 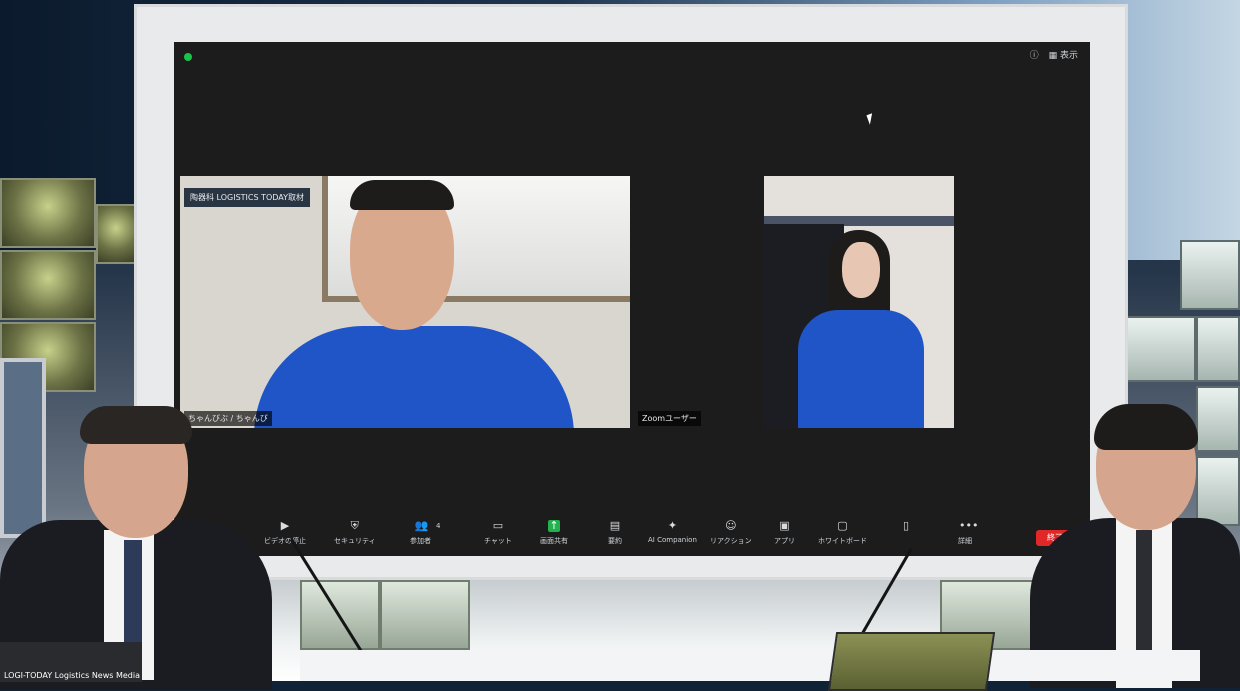 I want to click on view-button: ▦ 表示, so click(x=1063, y=54).